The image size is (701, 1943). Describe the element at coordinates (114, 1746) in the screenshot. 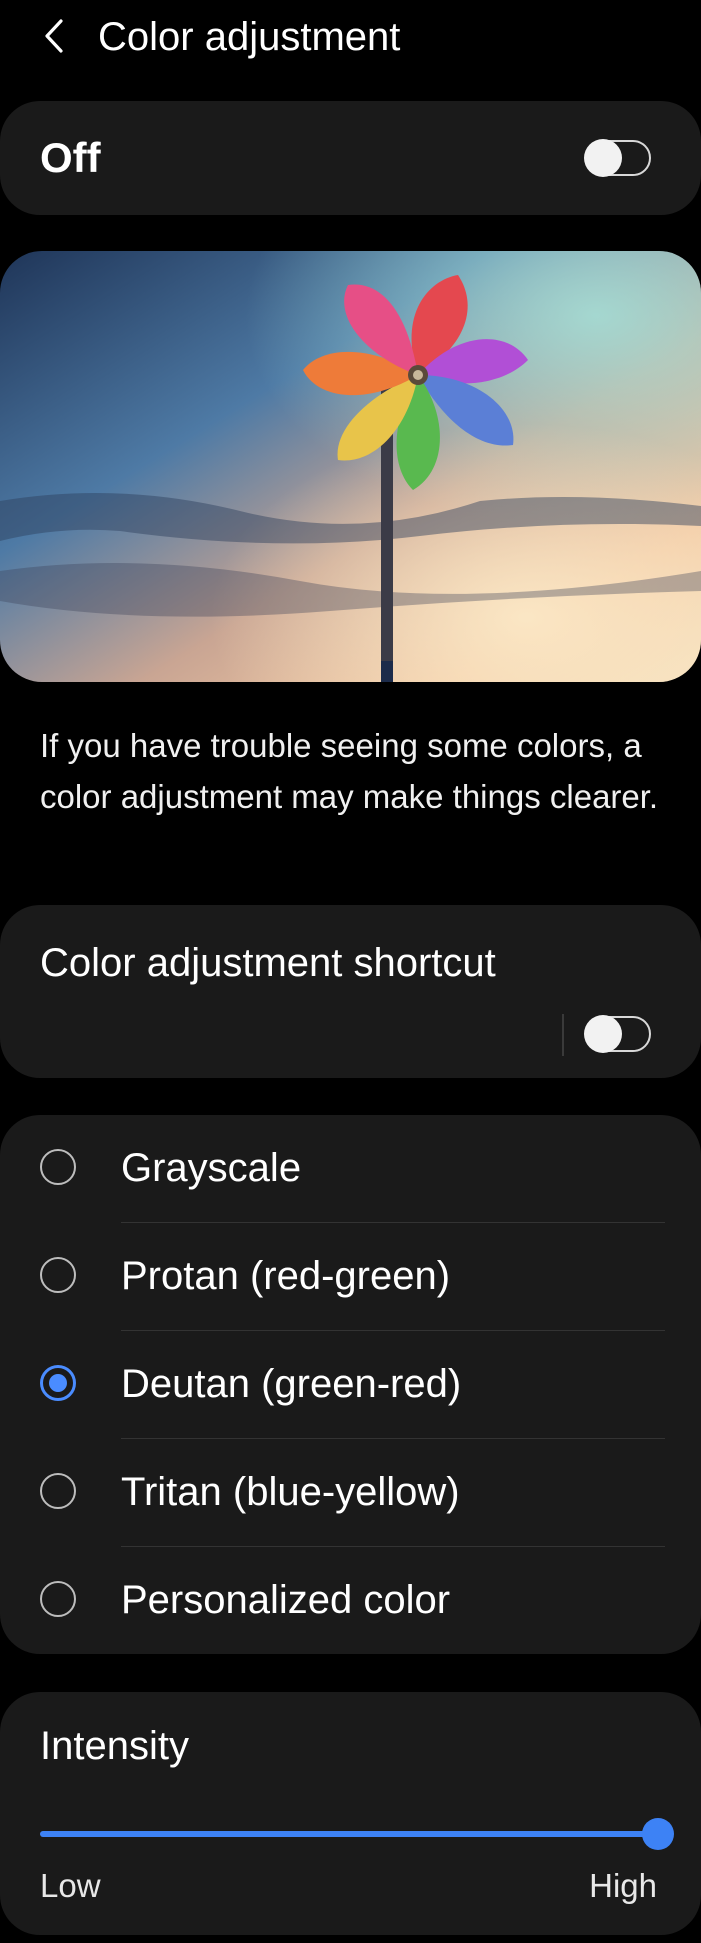

I see `intensity-label: Intensity` at that location.